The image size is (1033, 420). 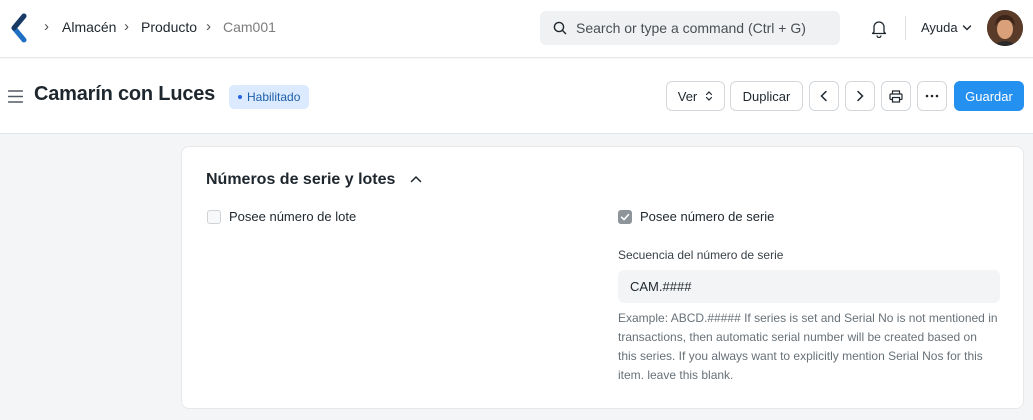 I want to click on navbar: › Almacén › Producto › Cam001 Ayuda, so click(x=516, y=29).